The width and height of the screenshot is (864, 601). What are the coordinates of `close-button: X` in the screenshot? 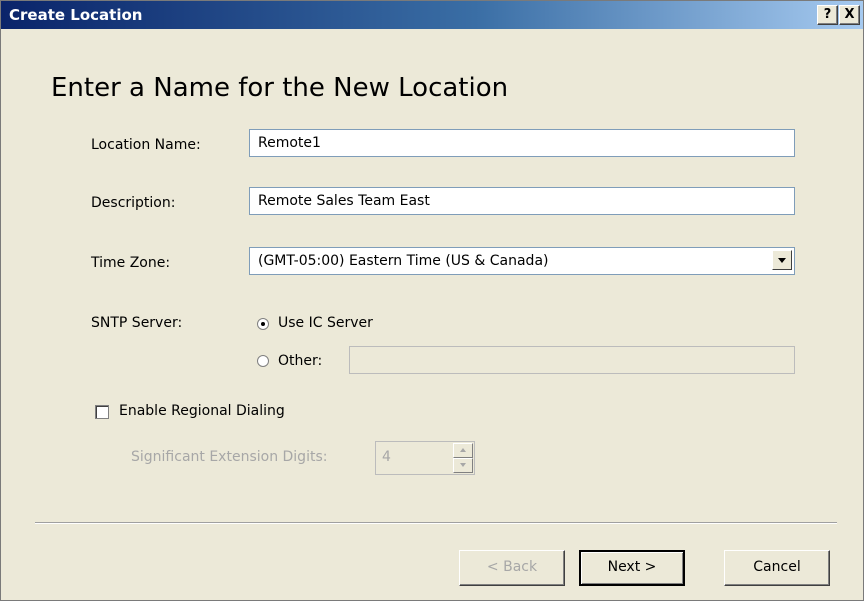 It's located at (849, 15).